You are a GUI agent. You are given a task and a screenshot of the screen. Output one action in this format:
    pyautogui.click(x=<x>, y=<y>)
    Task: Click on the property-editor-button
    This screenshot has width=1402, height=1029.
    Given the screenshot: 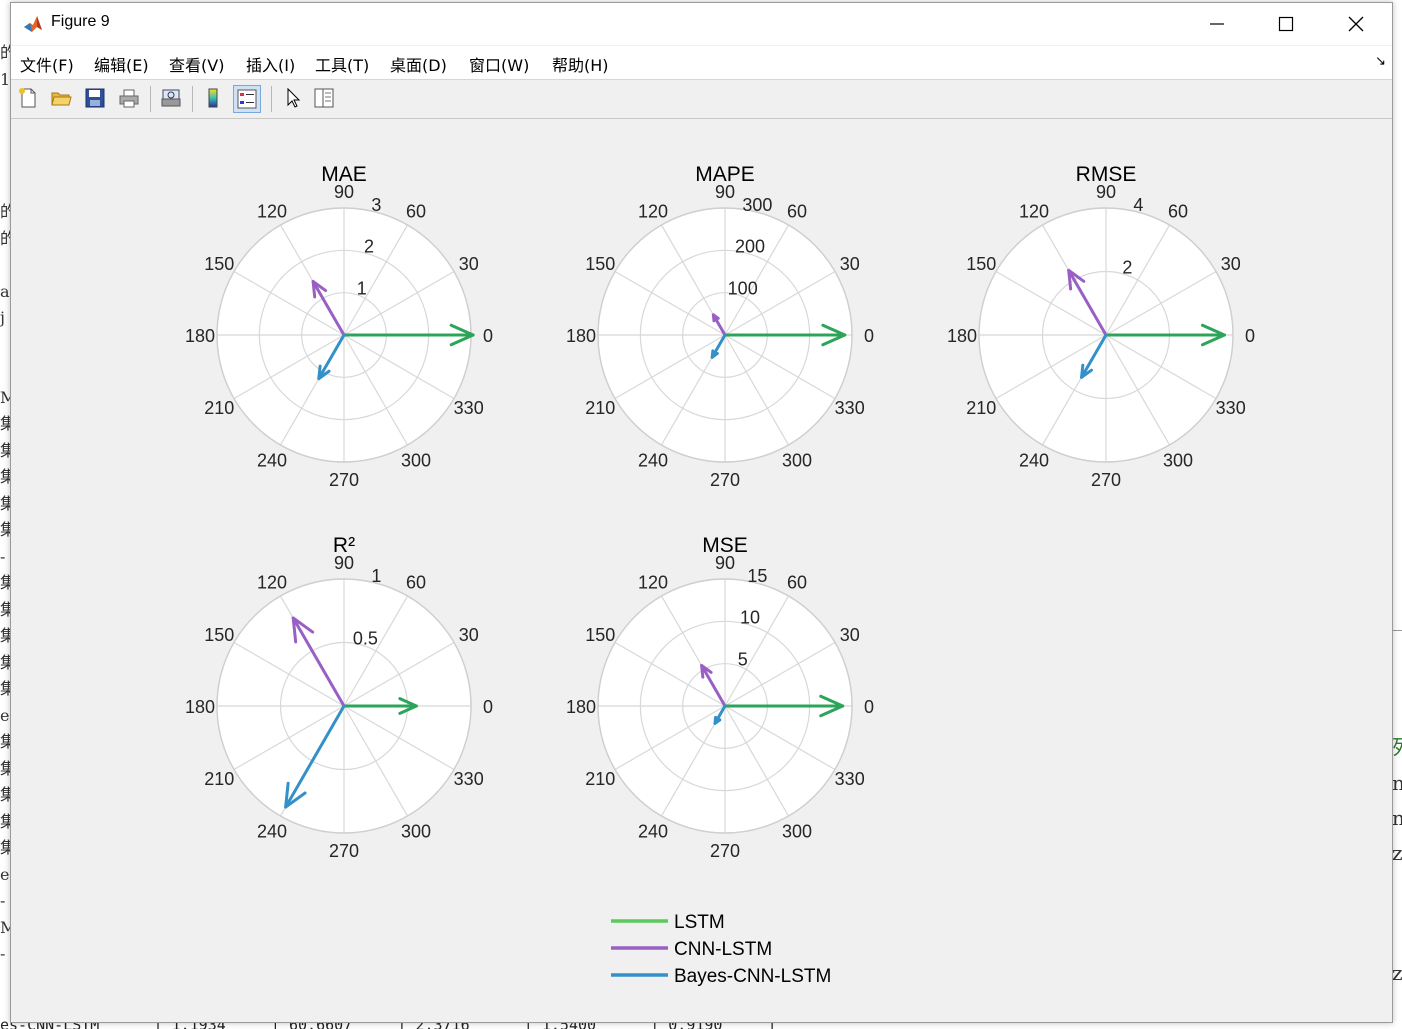 What is the action you would take?
    pyautogui.click(x=324, y=98)
    